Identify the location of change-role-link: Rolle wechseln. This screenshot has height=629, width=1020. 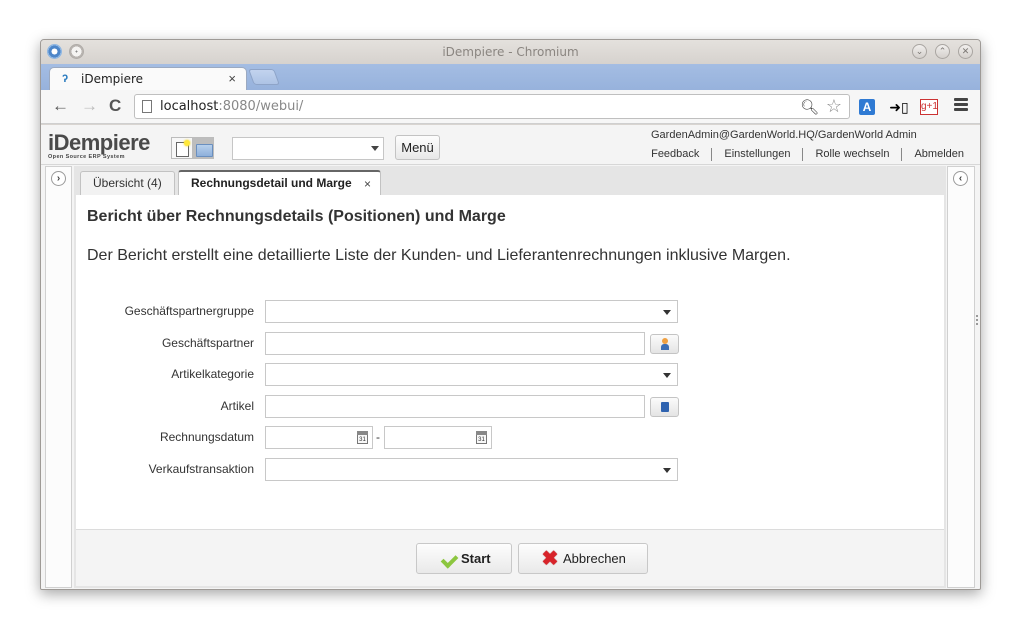
(851, 154).